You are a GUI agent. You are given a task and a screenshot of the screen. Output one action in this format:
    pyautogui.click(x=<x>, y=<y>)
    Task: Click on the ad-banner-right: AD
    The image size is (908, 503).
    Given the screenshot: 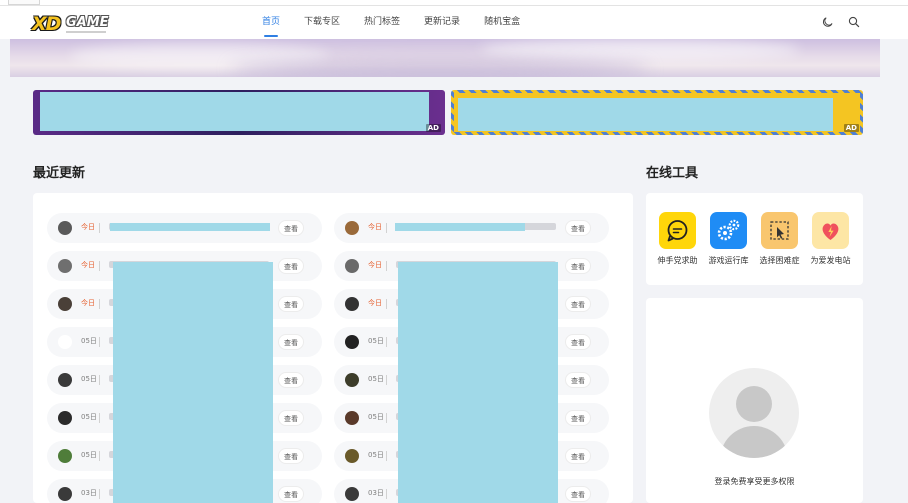 What is the action you would take?
    pyautogui.click(x=657, y=112)
    